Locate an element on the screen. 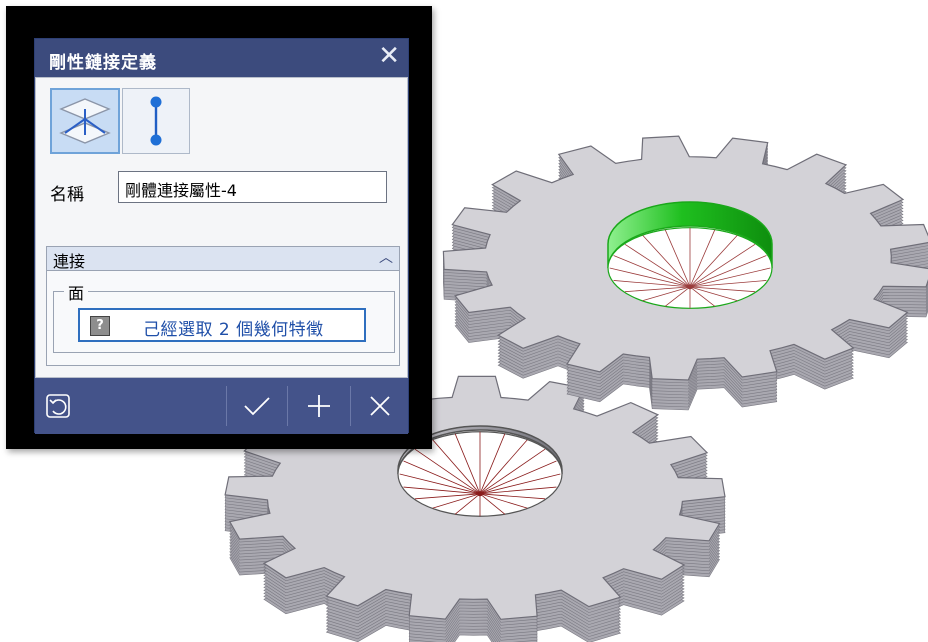 The width and height of the screenshot is (928, 642). connection-section-header: 連接 ︿ is located at coordinates (223, 259).